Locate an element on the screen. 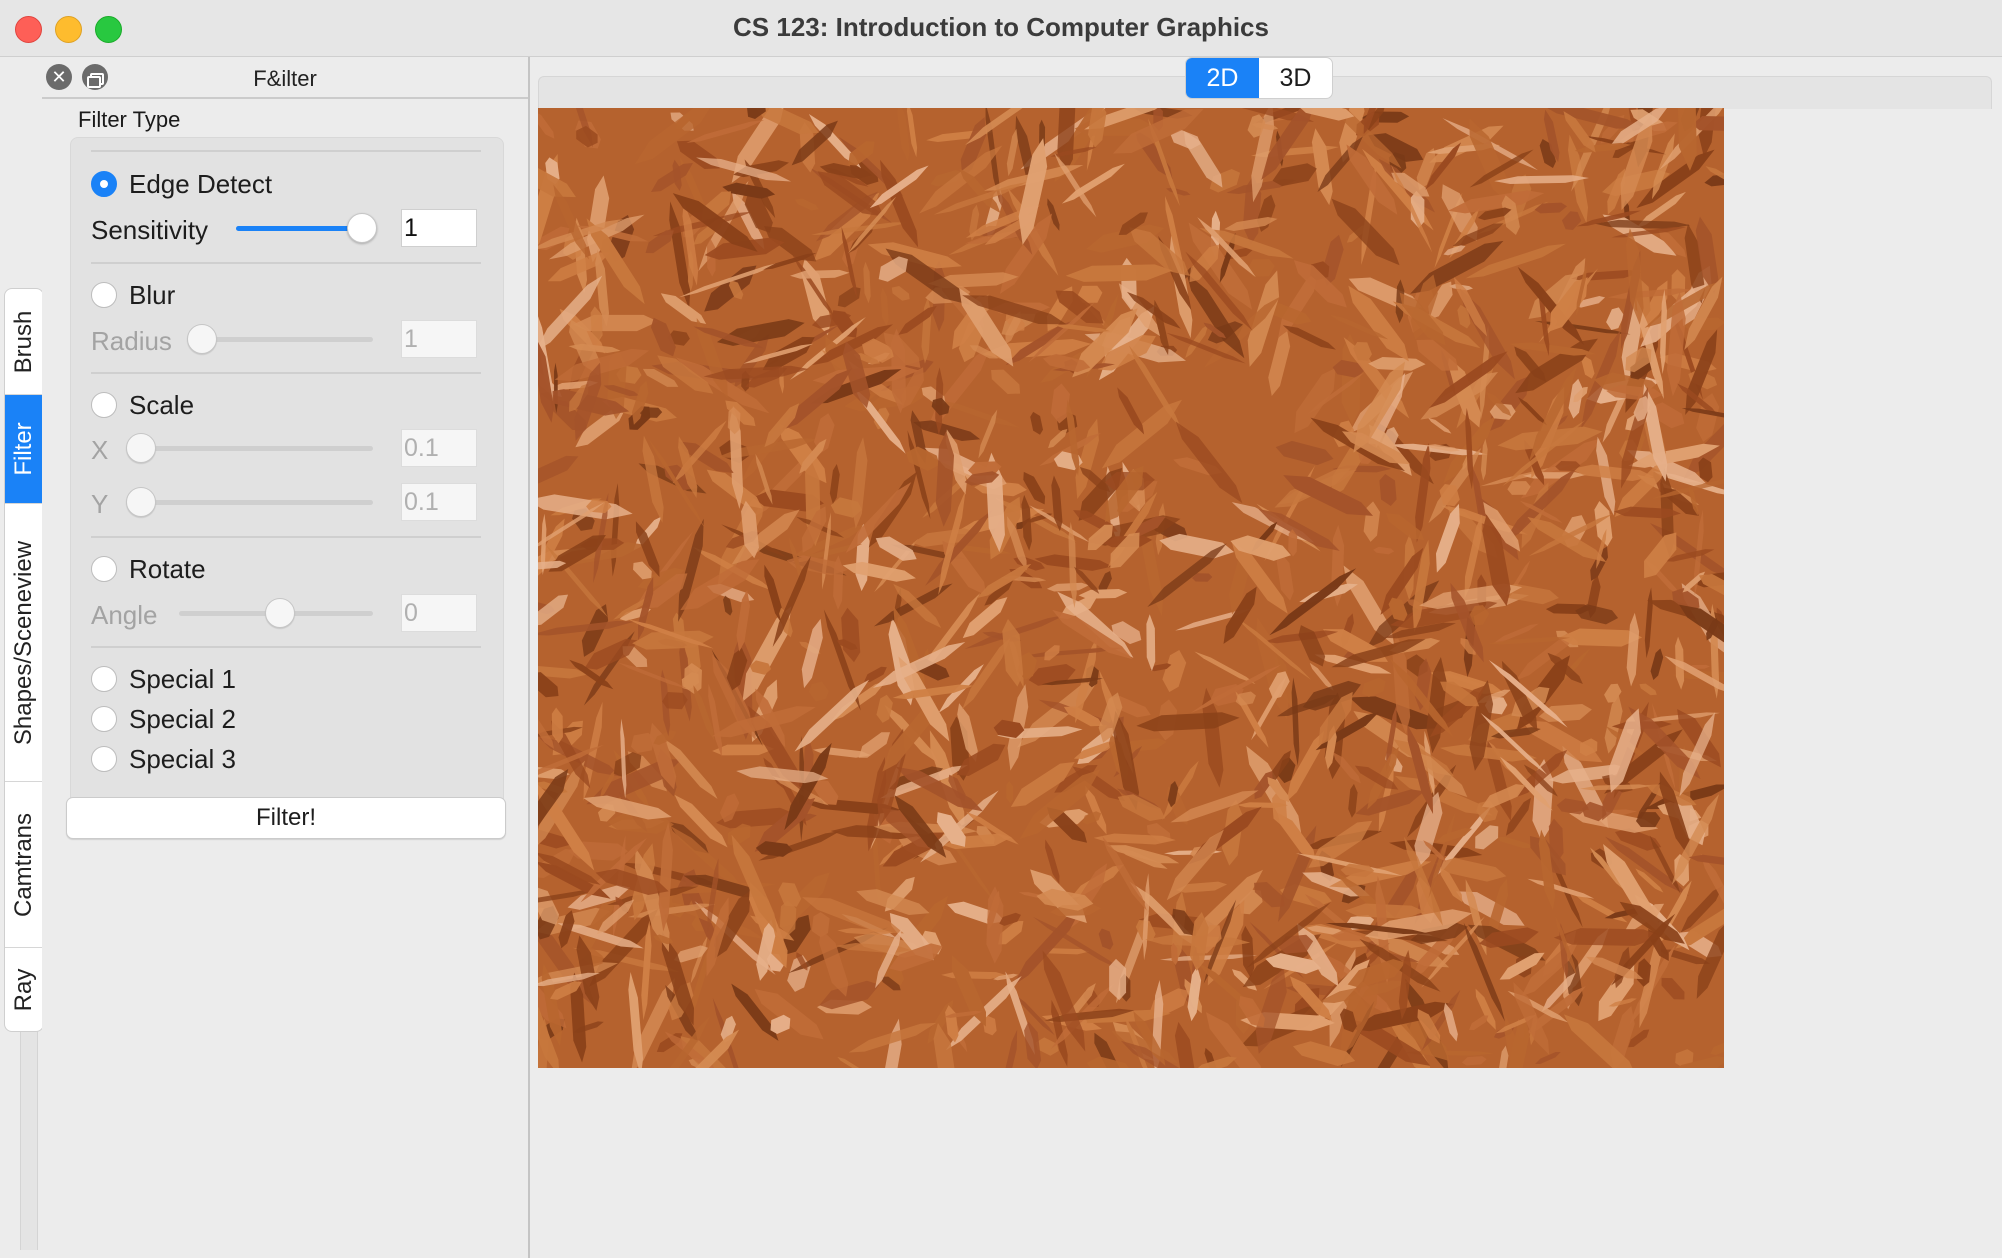  angle-input is located at coordinates (439, 613).